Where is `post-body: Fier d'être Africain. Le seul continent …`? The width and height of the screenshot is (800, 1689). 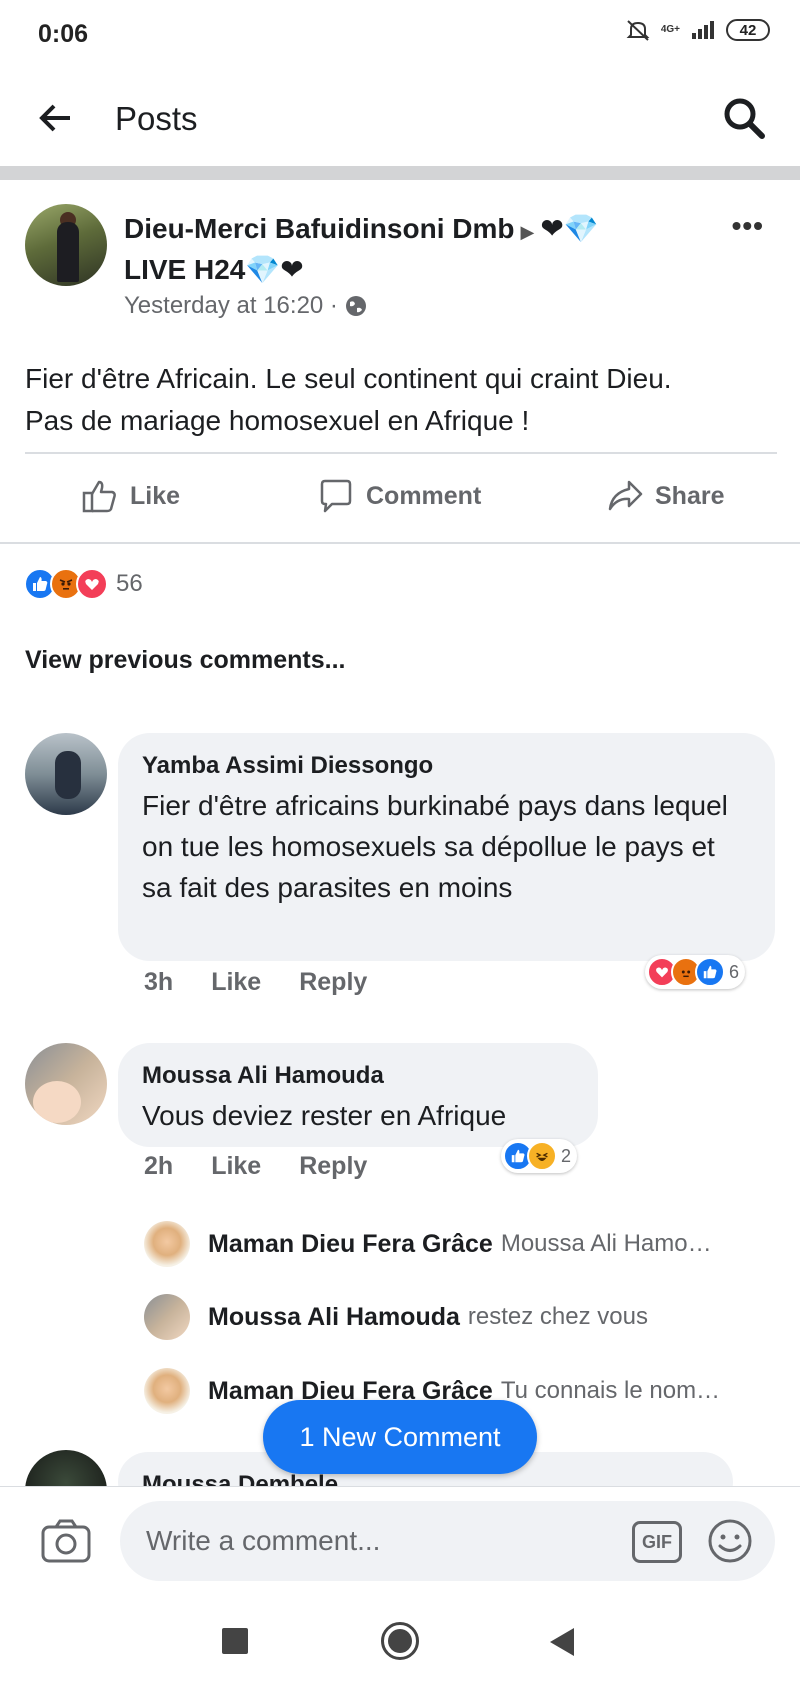
post-body: Fier d'être Africain. Le seul continent … is located at coordinates (405, 400).